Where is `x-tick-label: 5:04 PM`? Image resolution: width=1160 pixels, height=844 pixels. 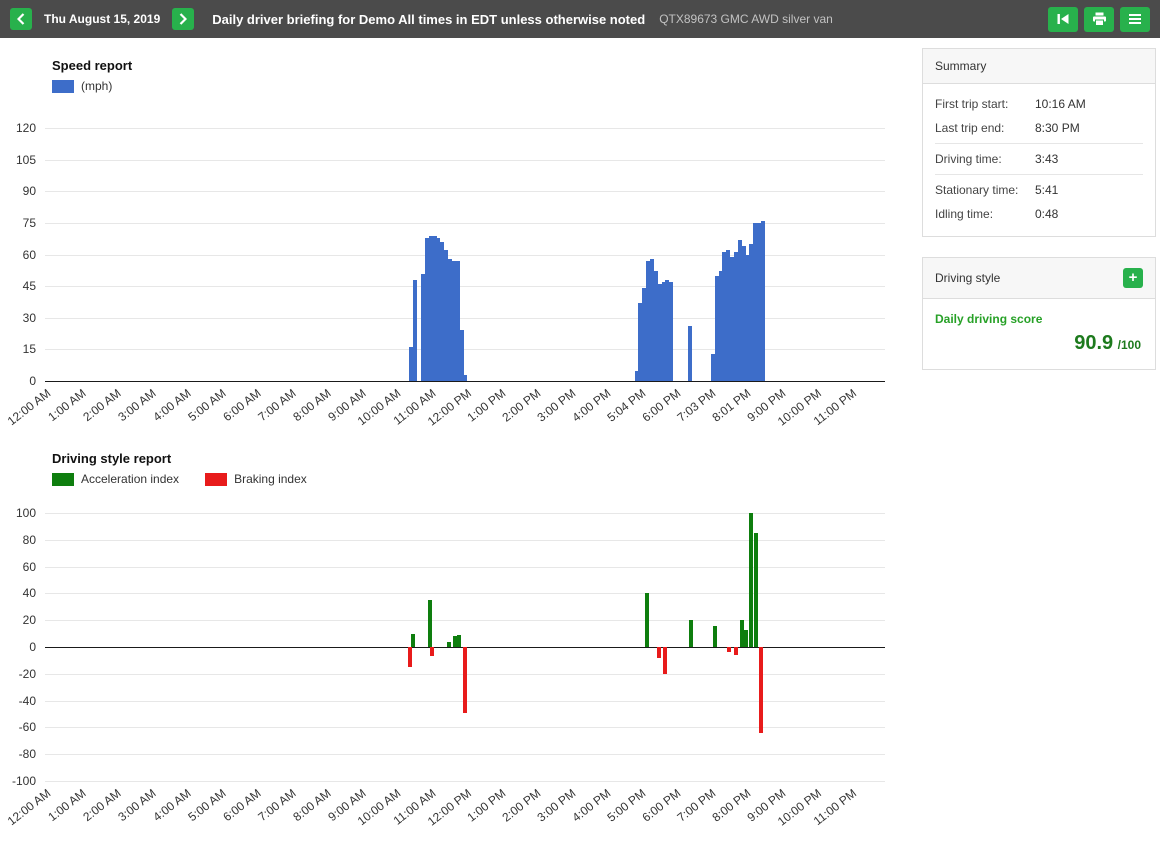
x-tick-label: 5:04 PM is located at coordinates (626, 405).